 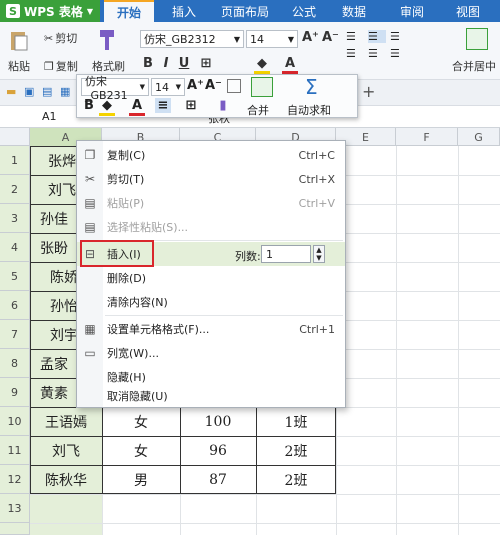 I want to click on row-header-1: 1, so click(x=15, y=160).